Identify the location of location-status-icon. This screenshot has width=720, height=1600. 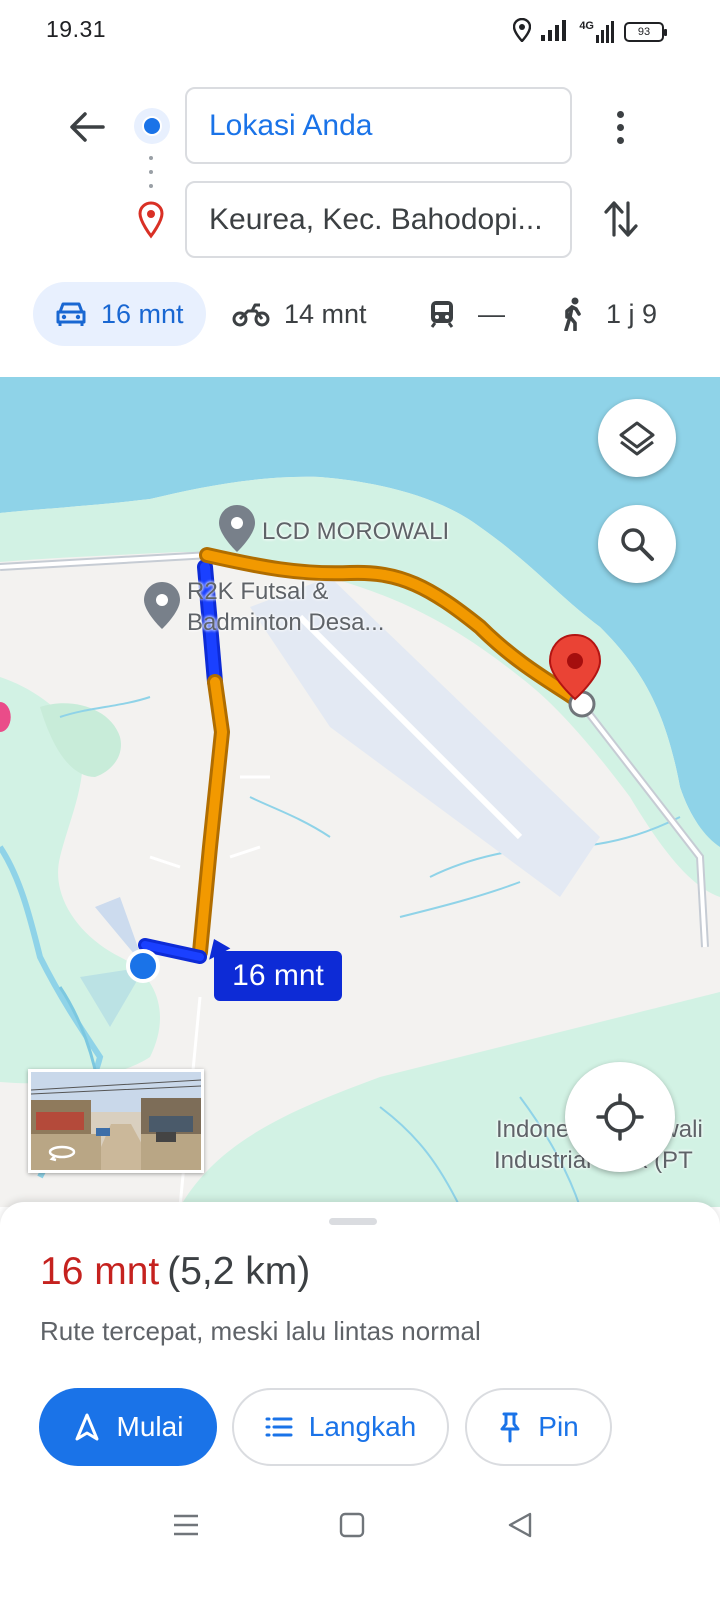
(522, 32).